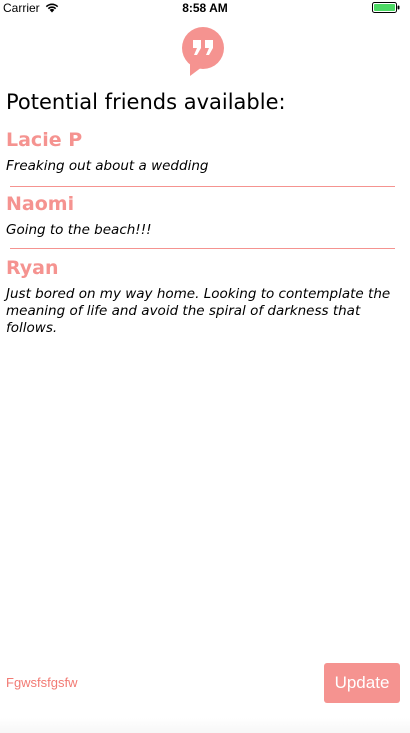 This screenshot has width=410, height=733. Describe the element at coordinates (205, 725) in the screenshot. I see `bottom-edge` at that location.